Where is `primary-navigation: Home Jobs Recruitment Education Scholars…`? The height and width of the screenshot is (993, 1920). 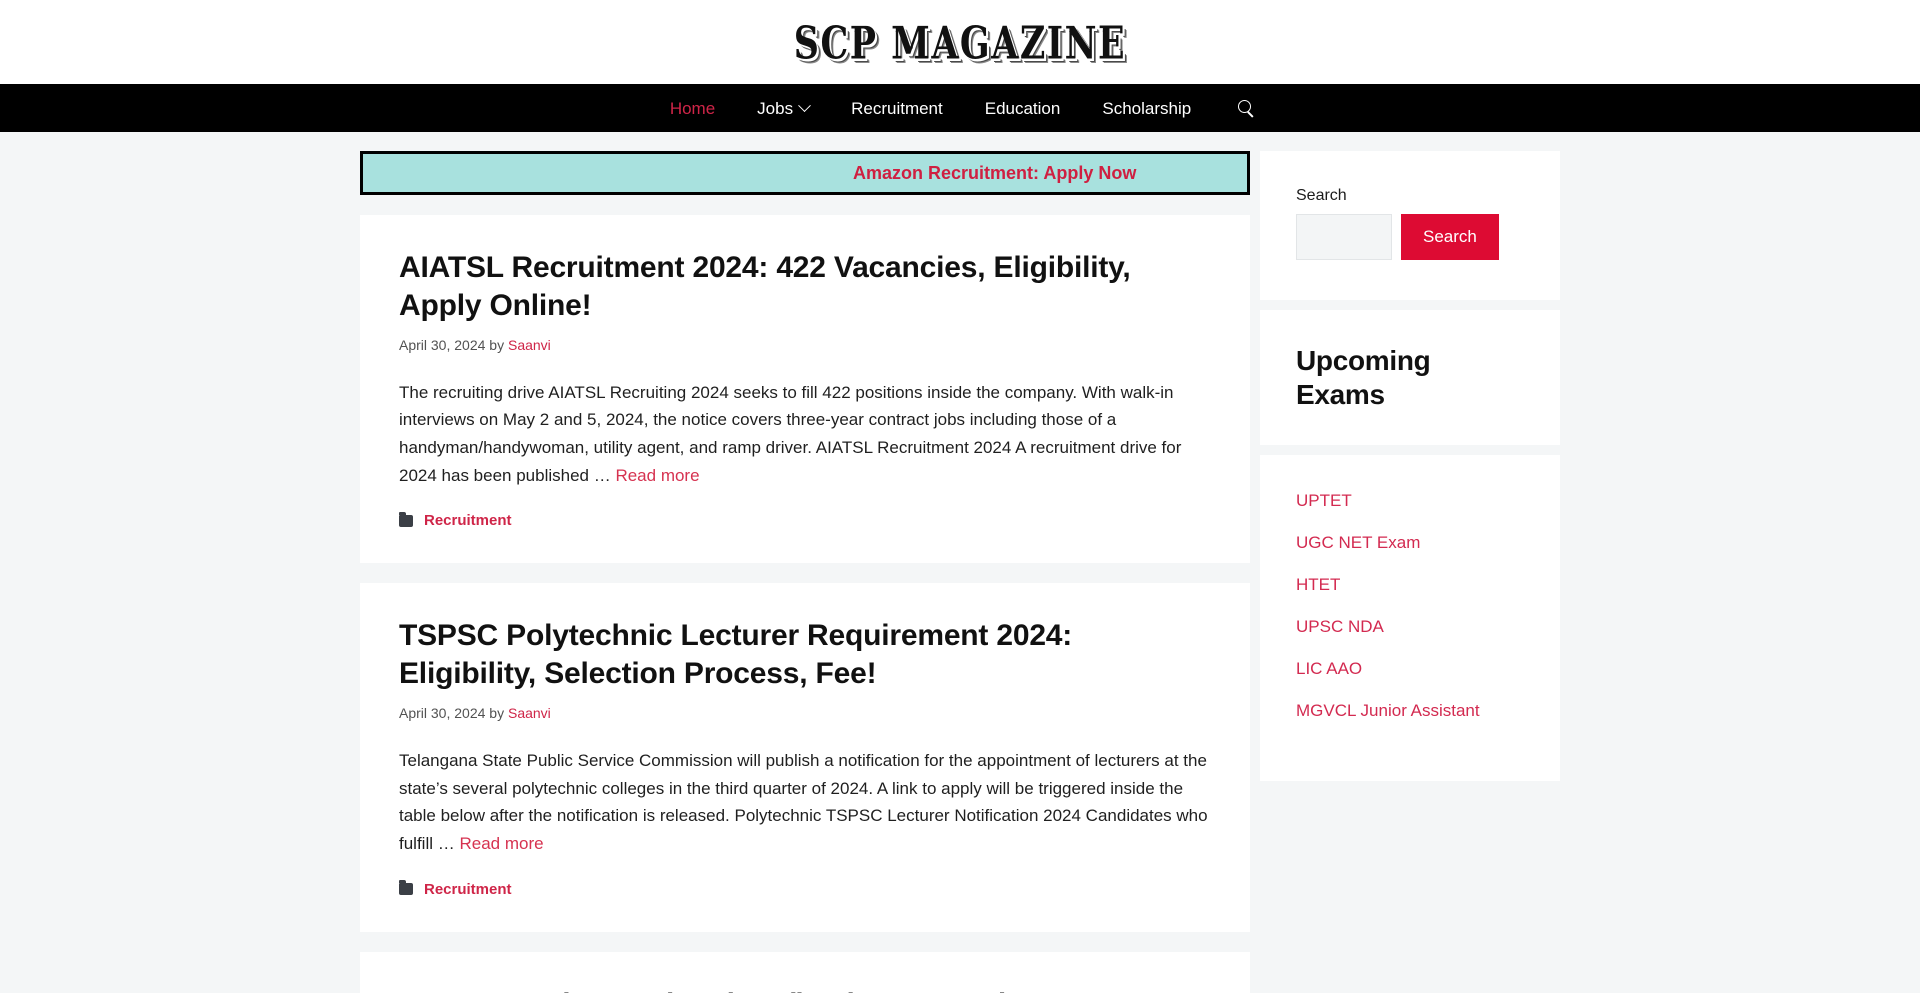 primary-navigation: Home Jobs Recruitment Education Scholars… is located at coordinates (960, 108).